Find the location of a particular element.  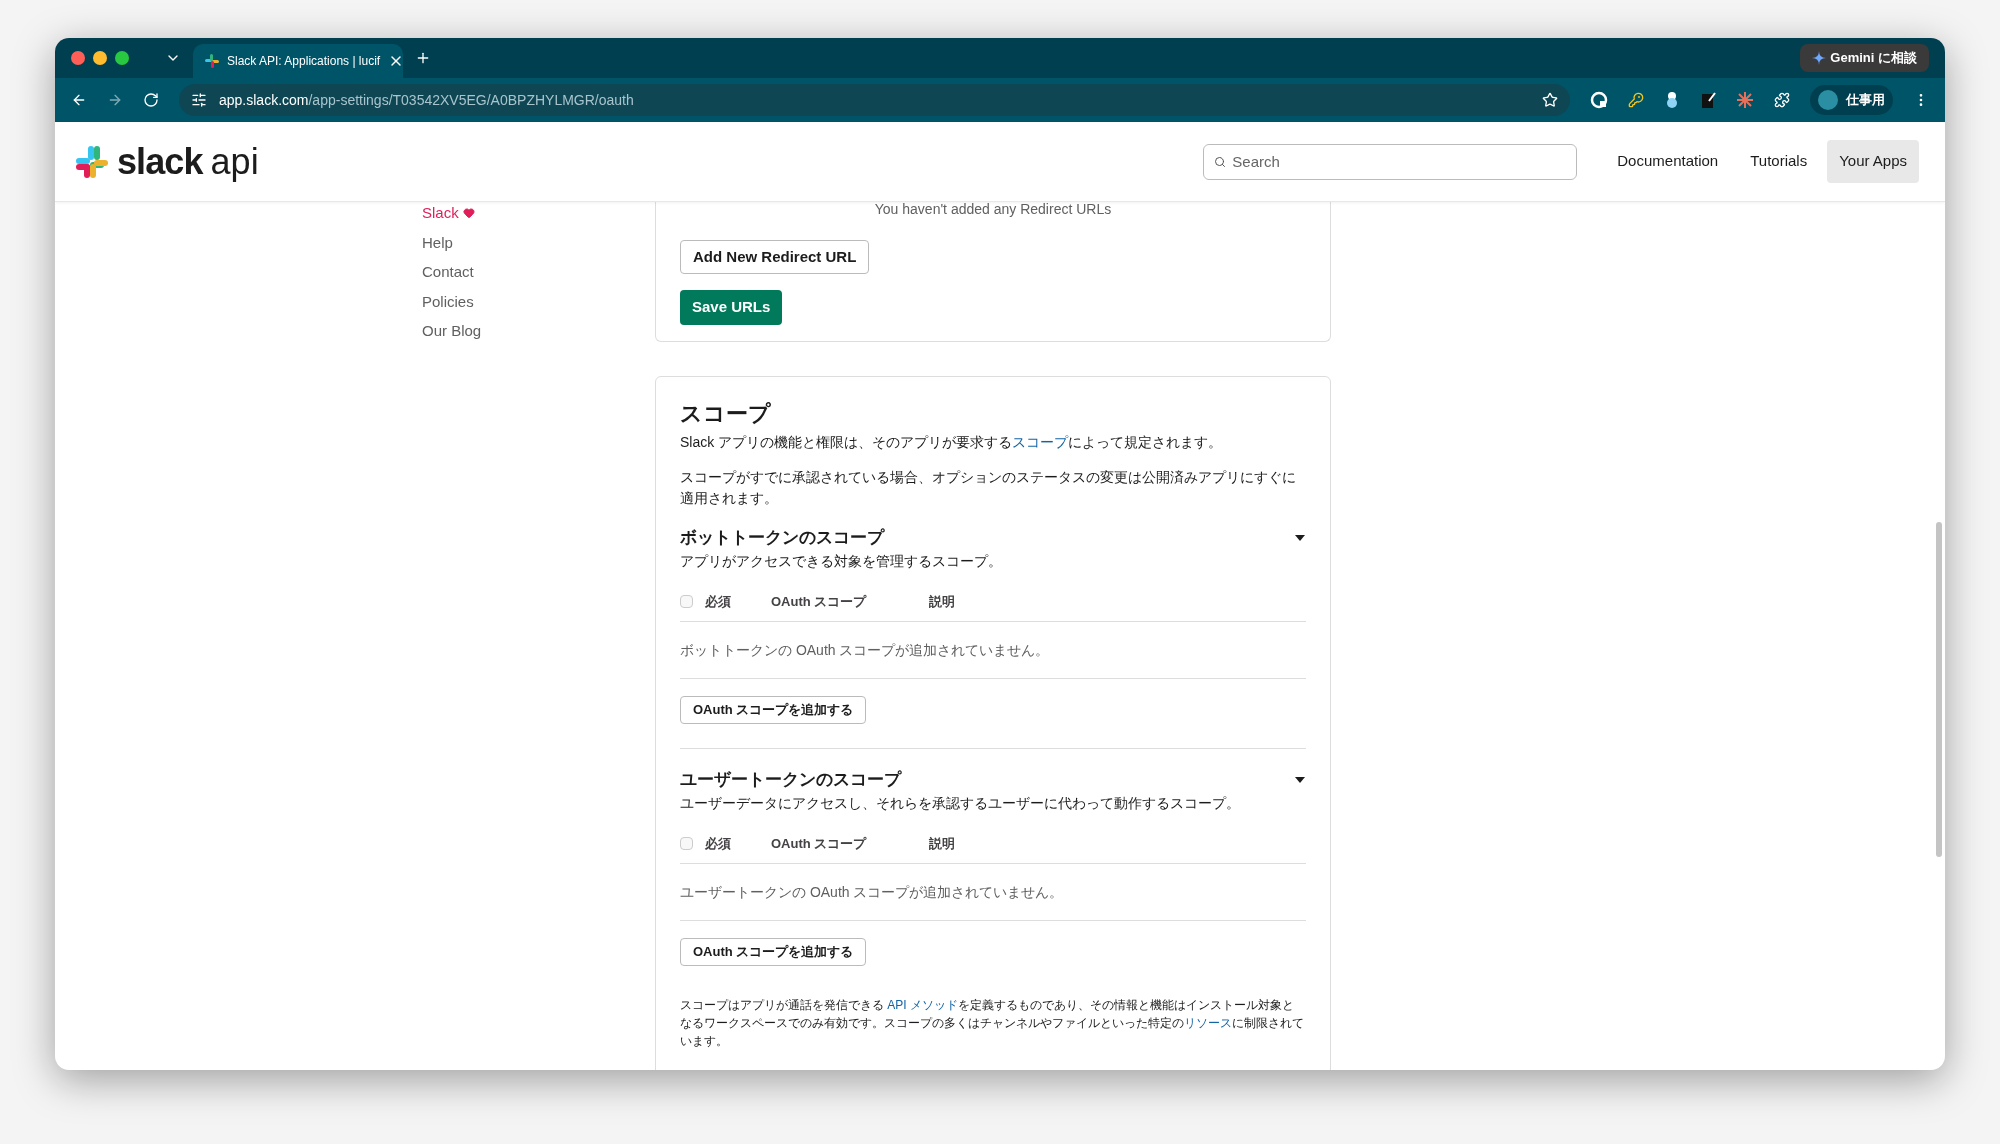

sidebar-link: Help is located at coordinates (538, 242).